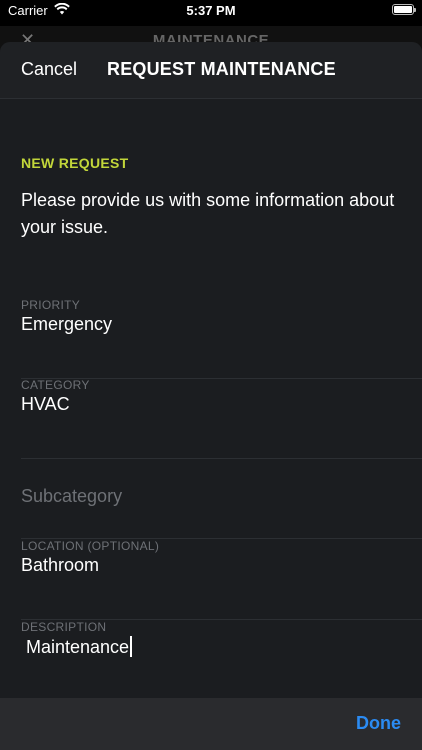  What do you see at coordinates (90, 546) in the screenshot?
I see `location-label: LOCATION (OPTIONAL)` at bounding box center [90, 546].